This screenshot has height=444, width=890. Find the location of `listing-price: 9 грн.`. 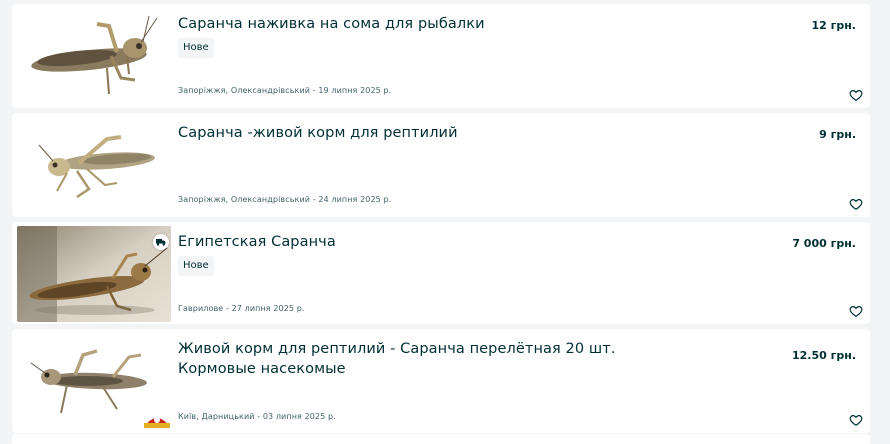

listing-price: 9 грн. is located at coordinates (837, 134).